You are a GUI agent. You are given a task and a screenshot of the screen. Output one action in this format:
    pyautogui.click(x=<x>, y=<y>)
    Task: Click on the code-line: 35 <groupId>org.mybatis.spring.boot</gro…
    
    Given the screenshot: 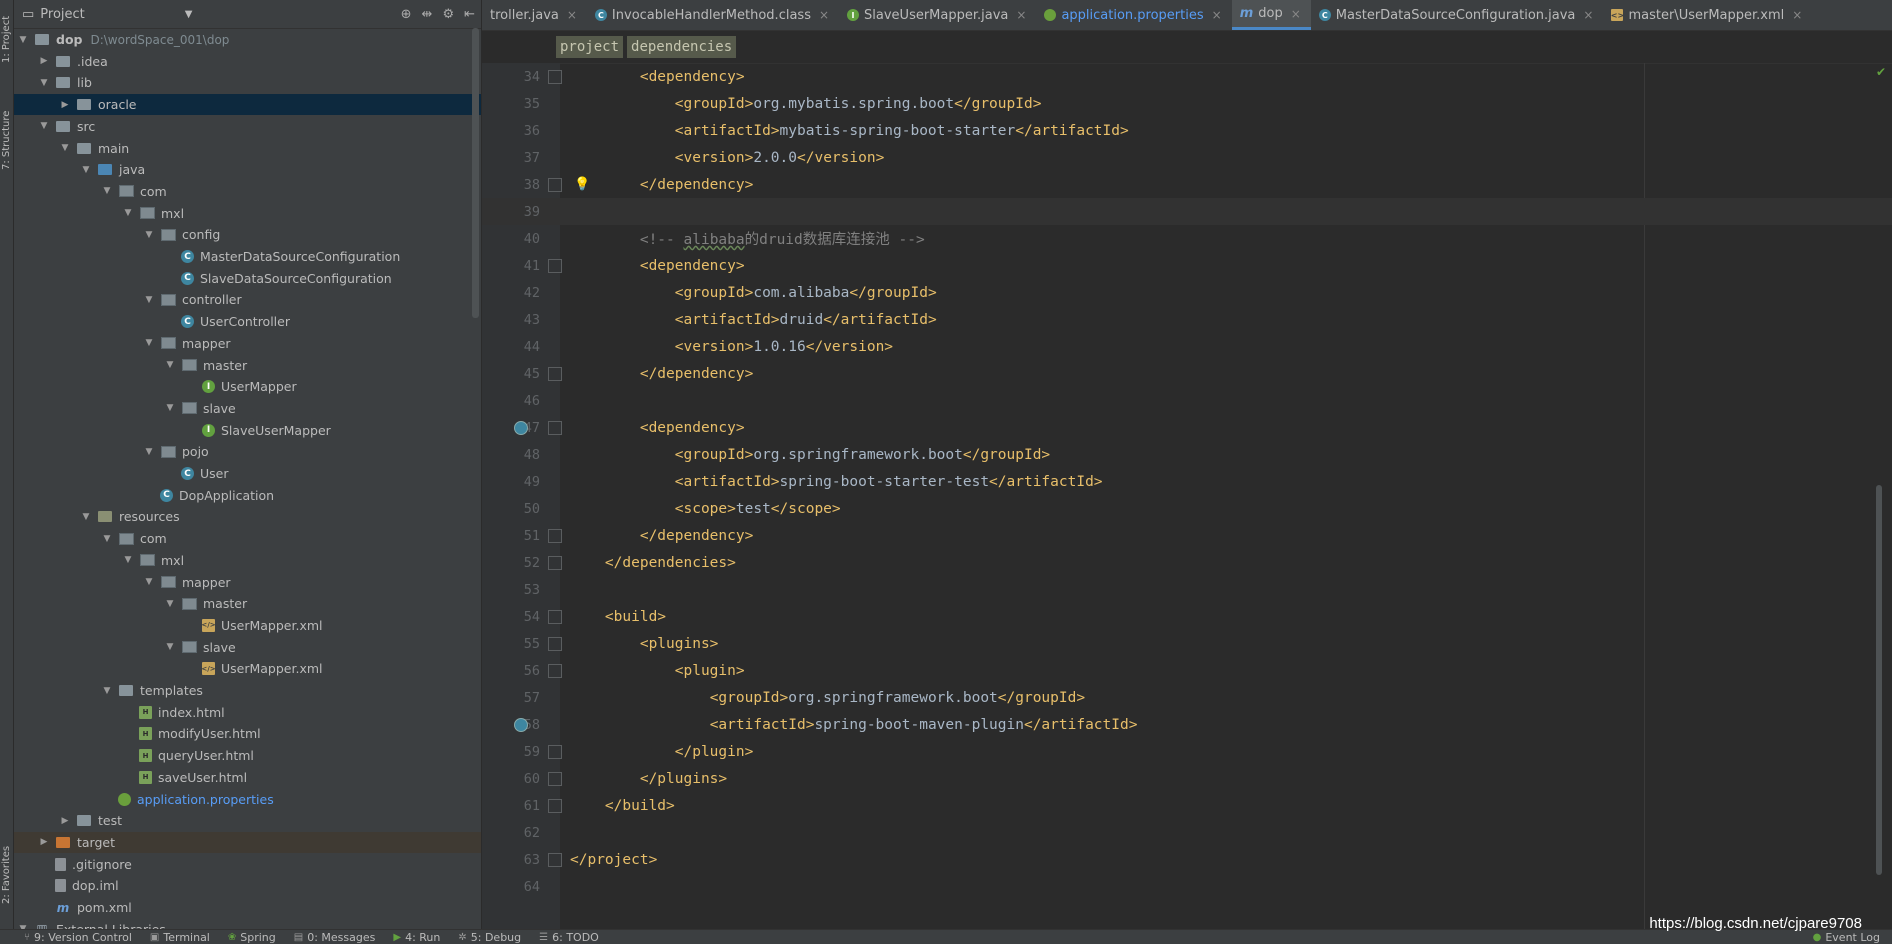 What is the action you would take?
    pyautogui.click(x=1187, y=103)
    